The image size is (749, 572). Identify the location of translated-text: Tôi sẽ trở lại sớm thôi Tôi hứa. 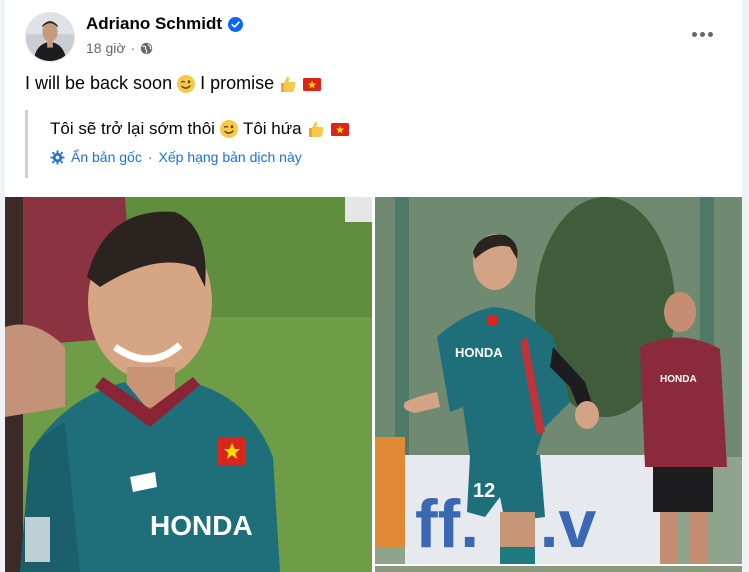
(387, 129).